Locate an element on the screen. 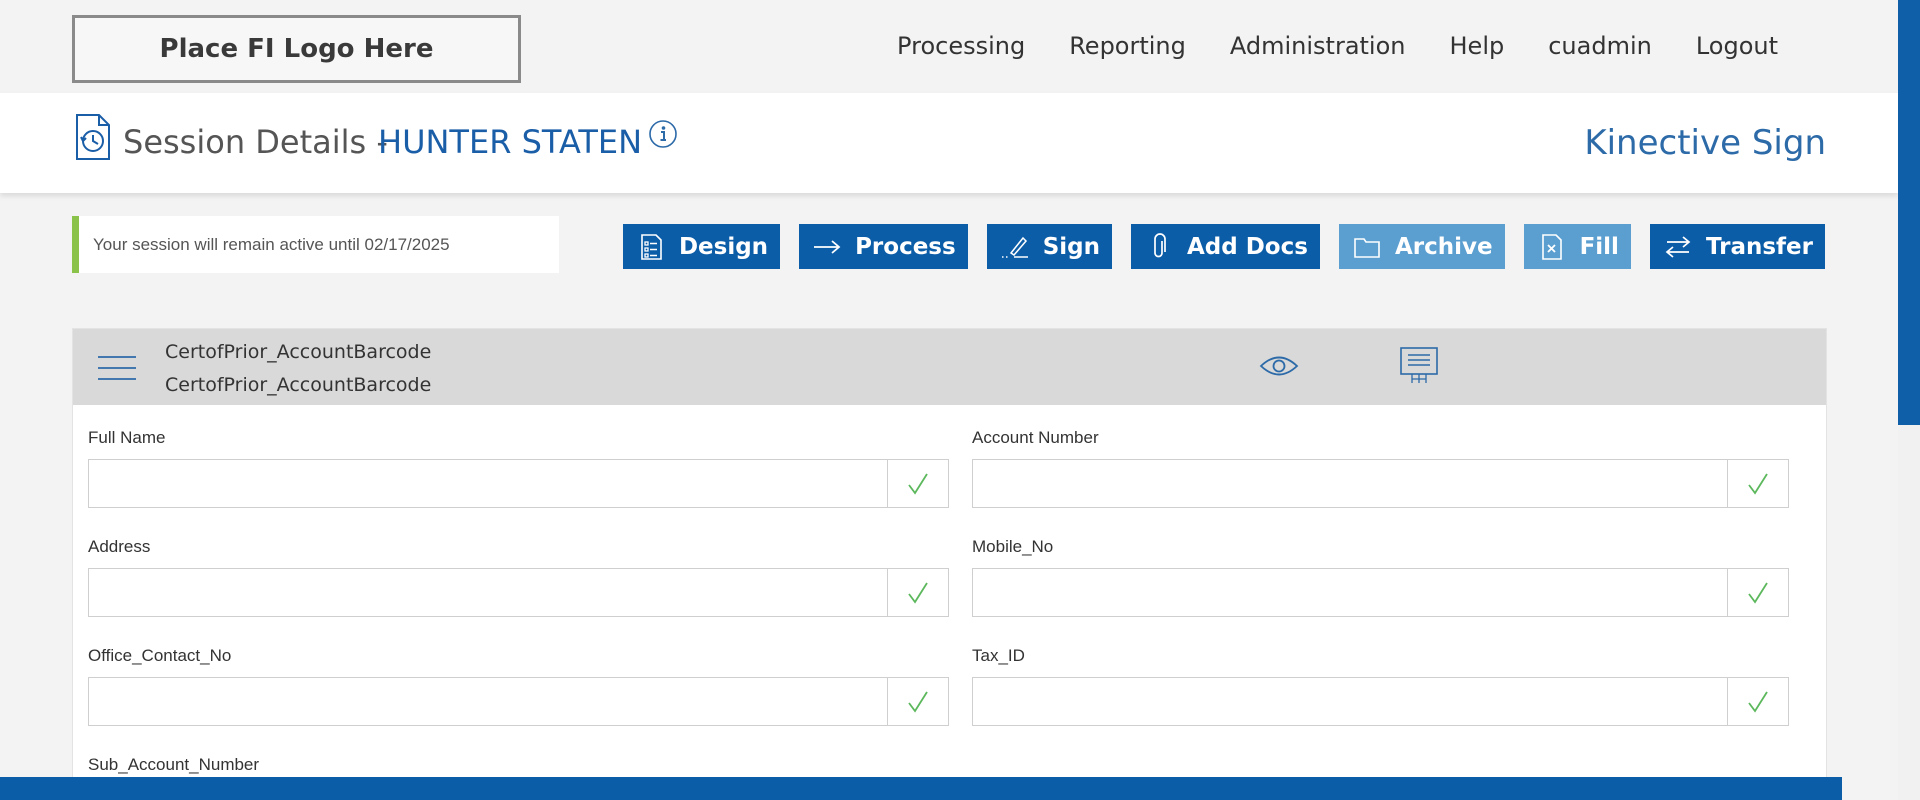 The width and height of the screenshot is (1920, 800). mobile-no-valid is located at coordinates (1757, 592).